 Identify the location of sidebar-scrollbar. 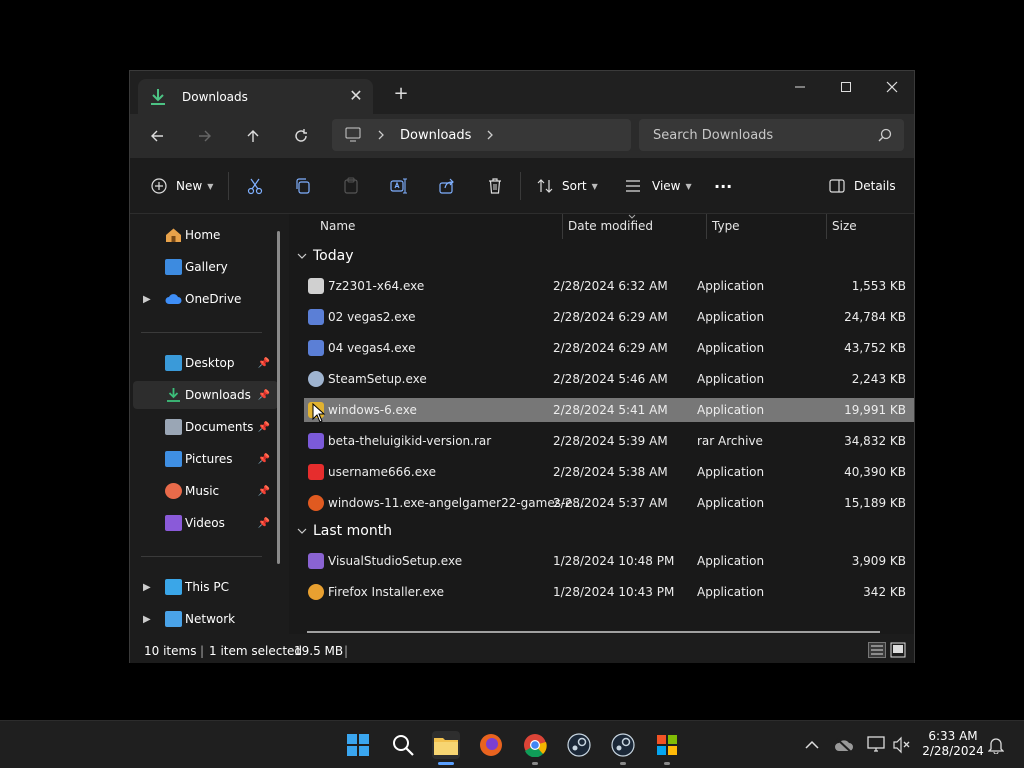
(278, 397).